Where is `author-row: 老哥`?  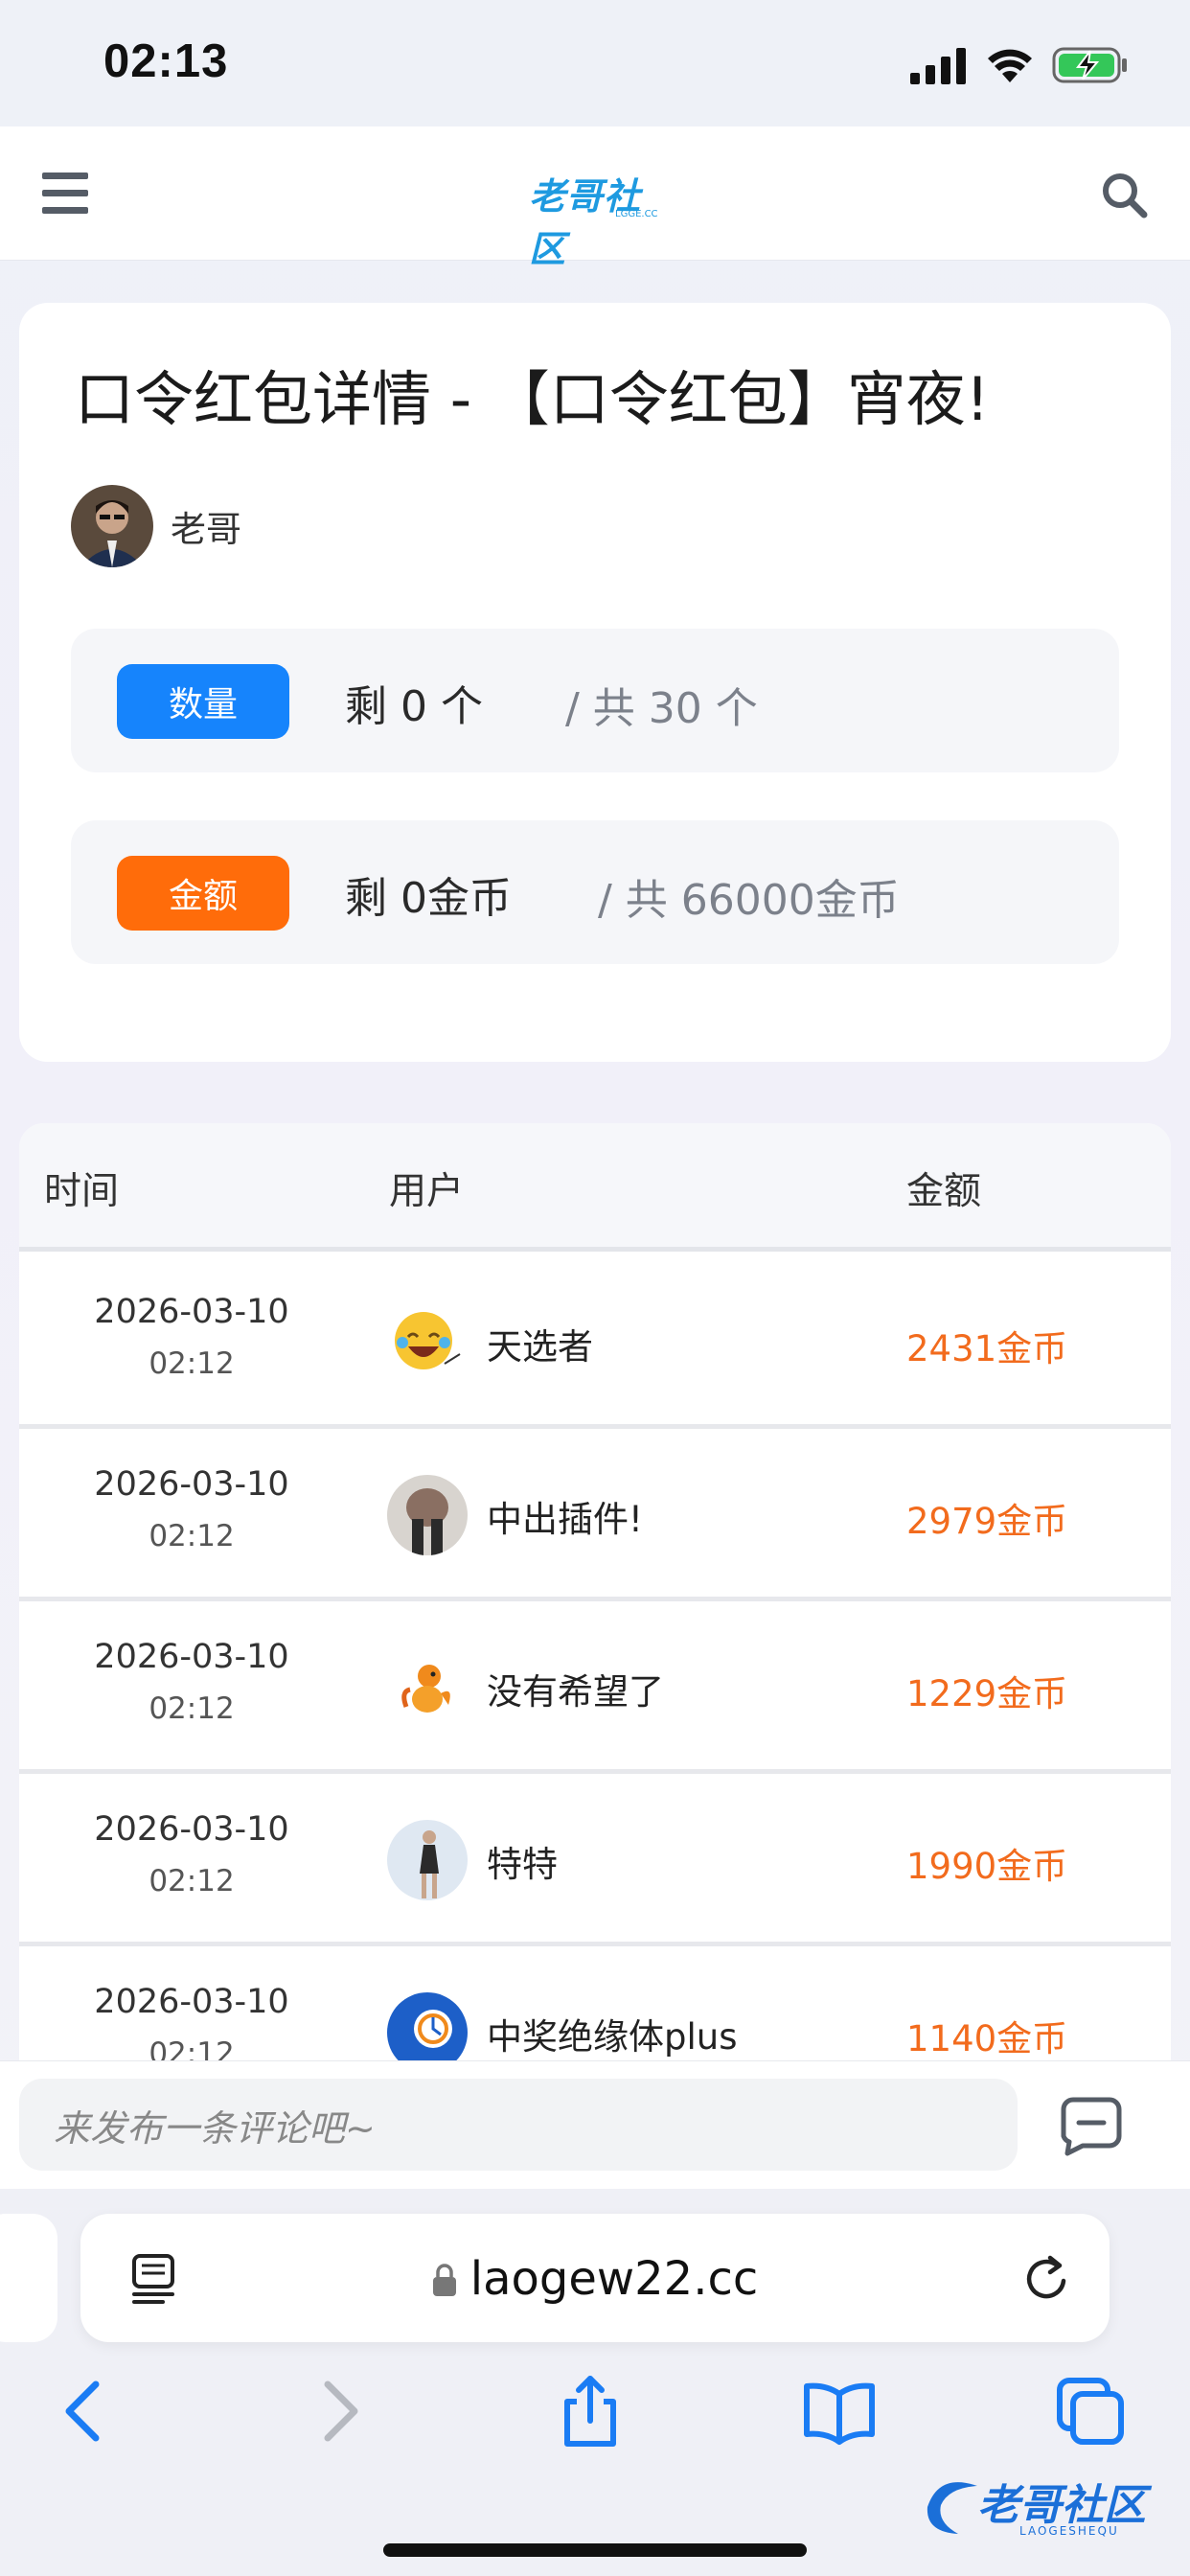
author-row: 老哥 is located at coordinates (156, 526).